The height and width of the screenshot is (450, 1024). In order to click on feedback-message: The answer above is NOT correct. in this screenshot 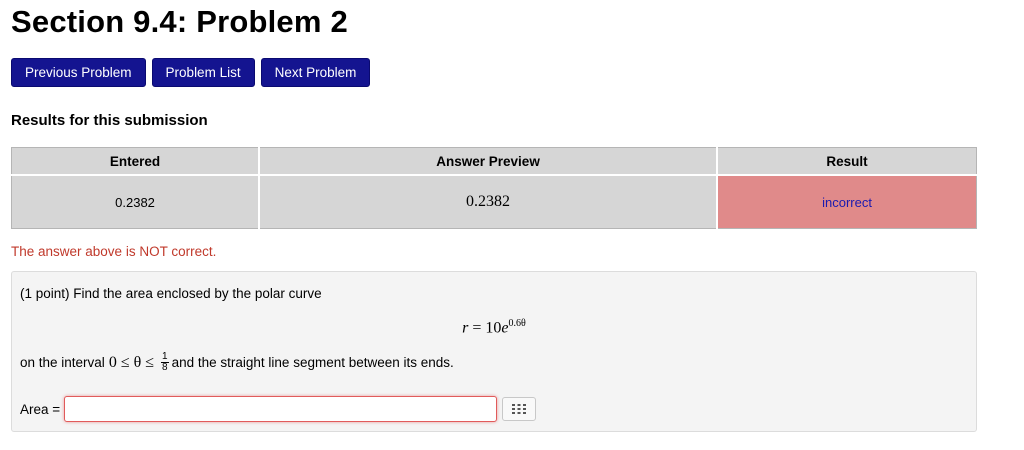, I will do `click(114, 251)`.